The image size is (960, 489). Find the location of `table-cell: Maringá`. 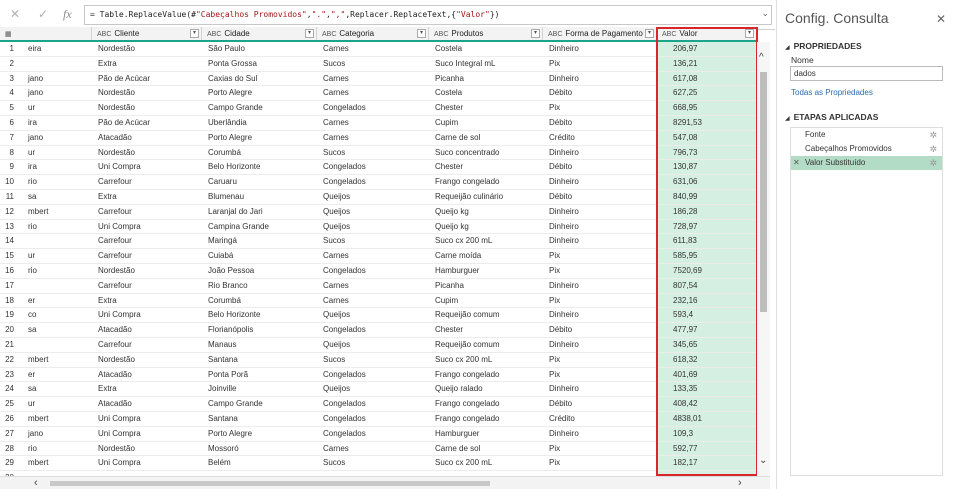

table-cell: Maringá is located at coordinates (258, 241).